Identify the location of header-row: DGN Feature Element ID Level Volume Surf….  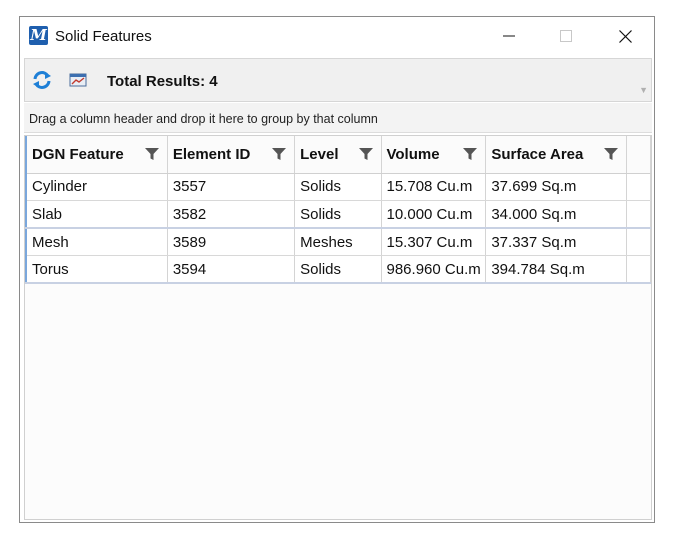
(338, 155).